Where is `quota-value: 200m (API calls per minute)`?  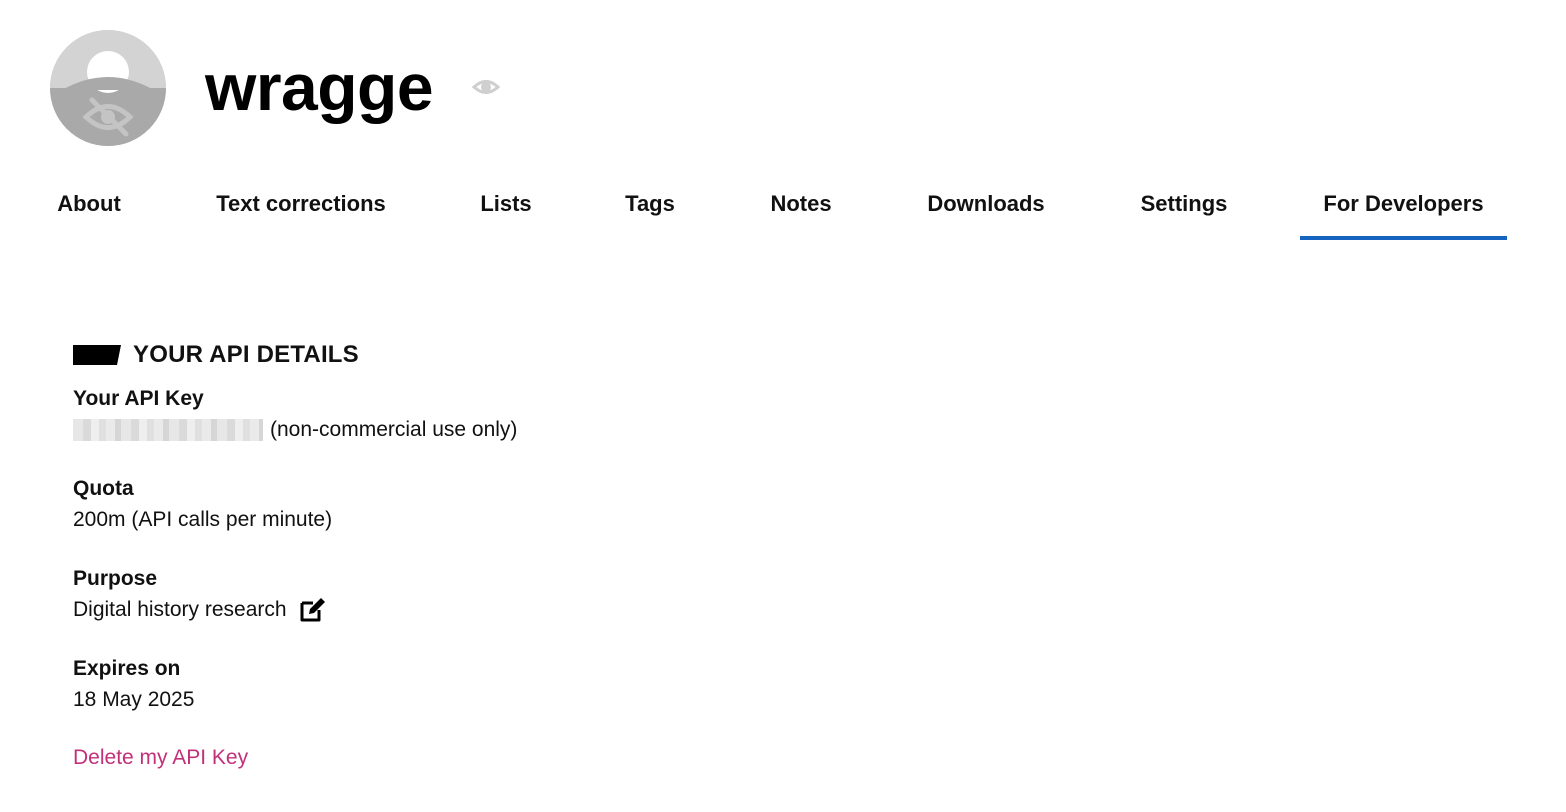
quota-value: 200m (API calls per minute) is located at coordinates (203, 519).